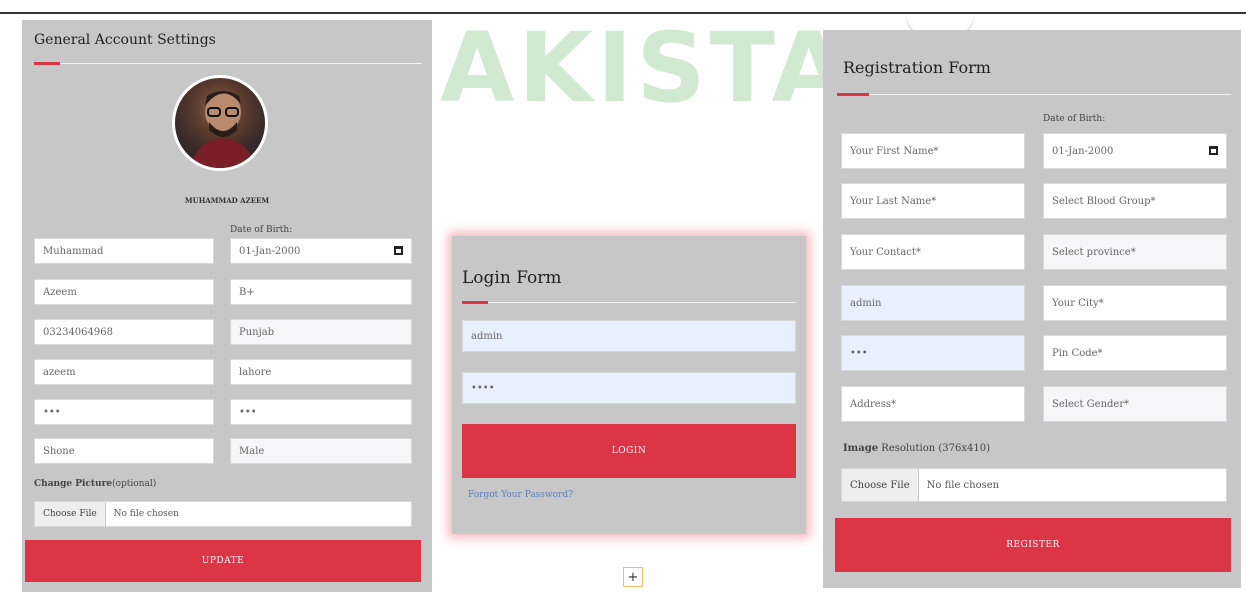 This screenshot has height=592, width=1246. I want to click on reg-city-field: Your City*, so click(1135, 303).